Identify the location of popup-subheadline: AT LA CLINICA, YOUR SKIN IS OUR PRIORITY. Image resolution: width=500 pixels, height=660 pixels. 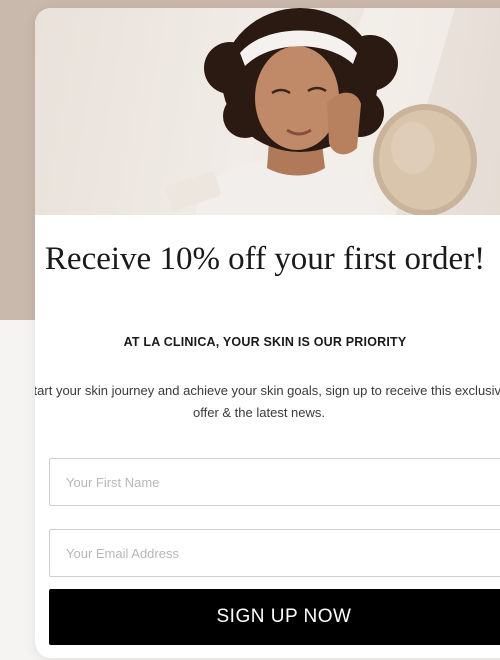
(265, 342).